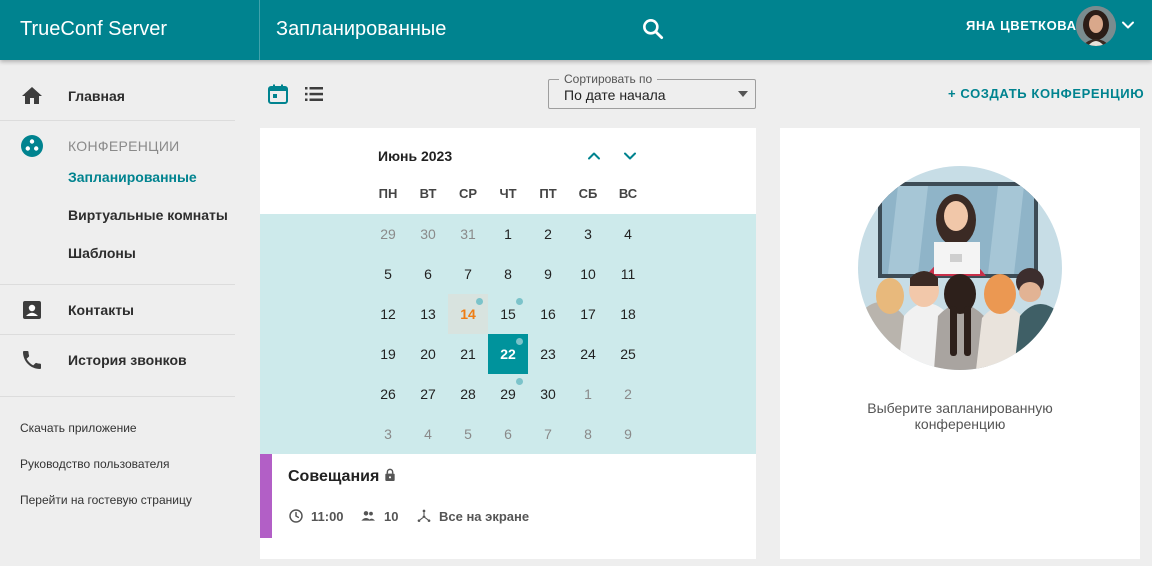 The width and height of the screenshot is (1152, 566). Describe the element at coordinates (468, 314) in the screenshot. I see `calendar-day: 14` at that location.